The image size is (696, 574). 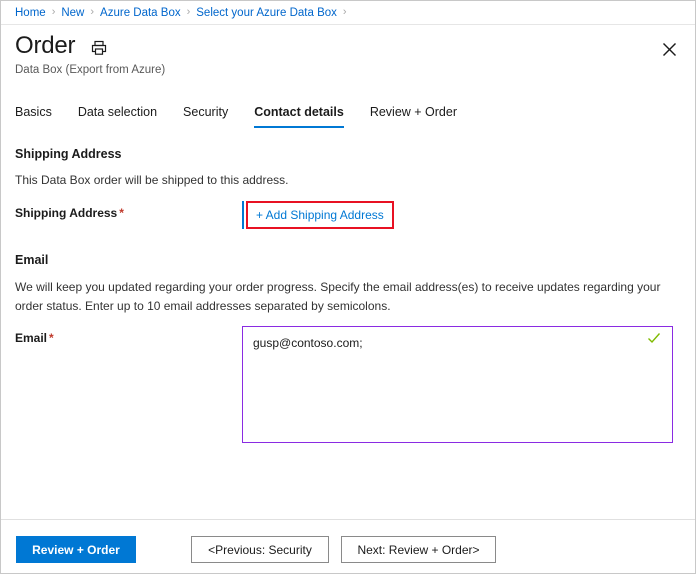 I want to click on add-shipping-address-link: + Add Shipping Address, so click(x=320, y=215).